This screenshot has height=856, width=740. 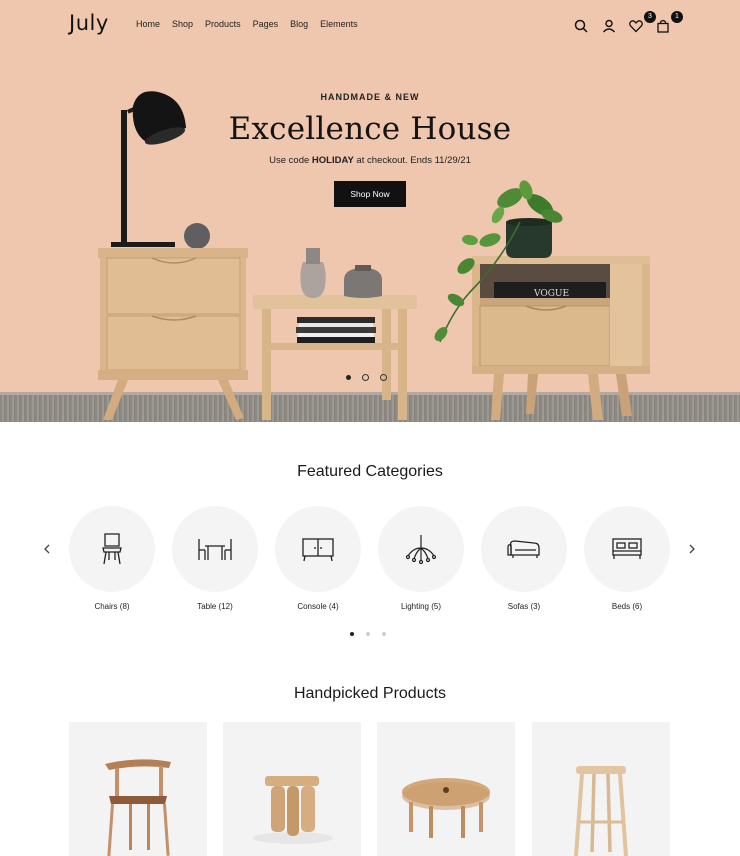 What do you see at coordinates (223, 24) in the screenshot?
I see `nav-products: Products` at bounding box center [223, 24].